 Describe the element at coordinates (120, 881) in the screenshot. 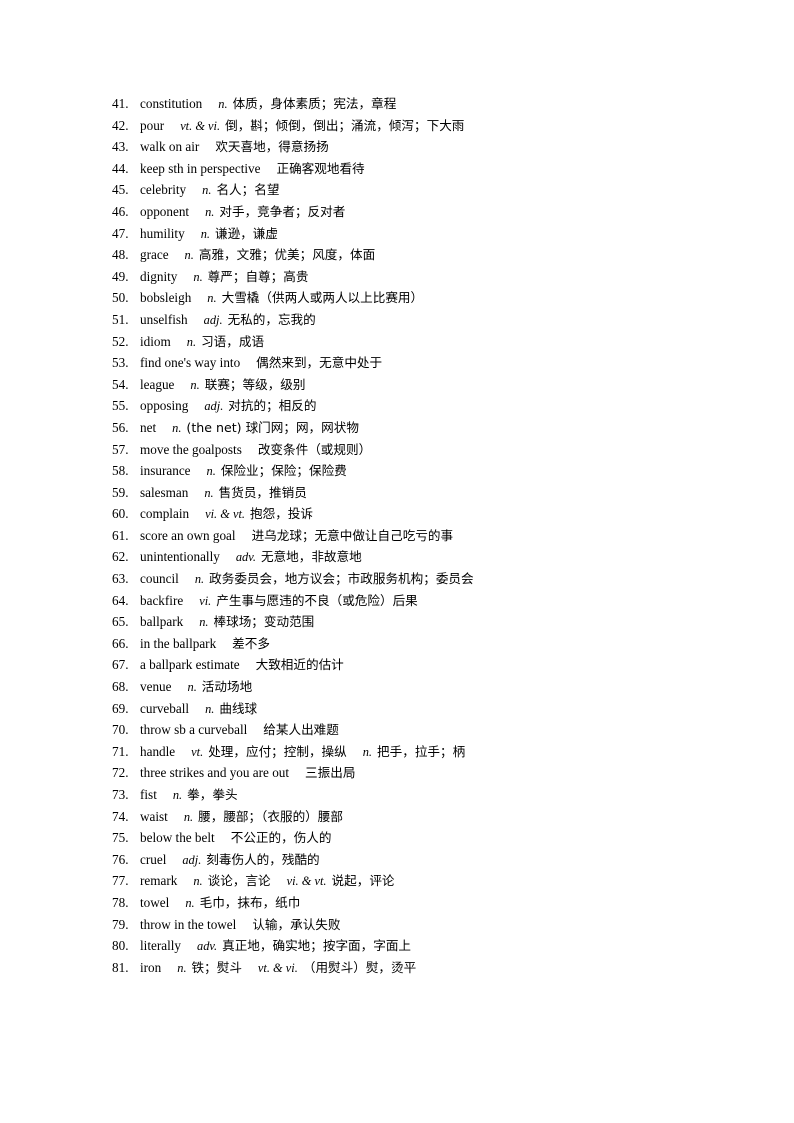

I see `entry-number: 77.` at that location.